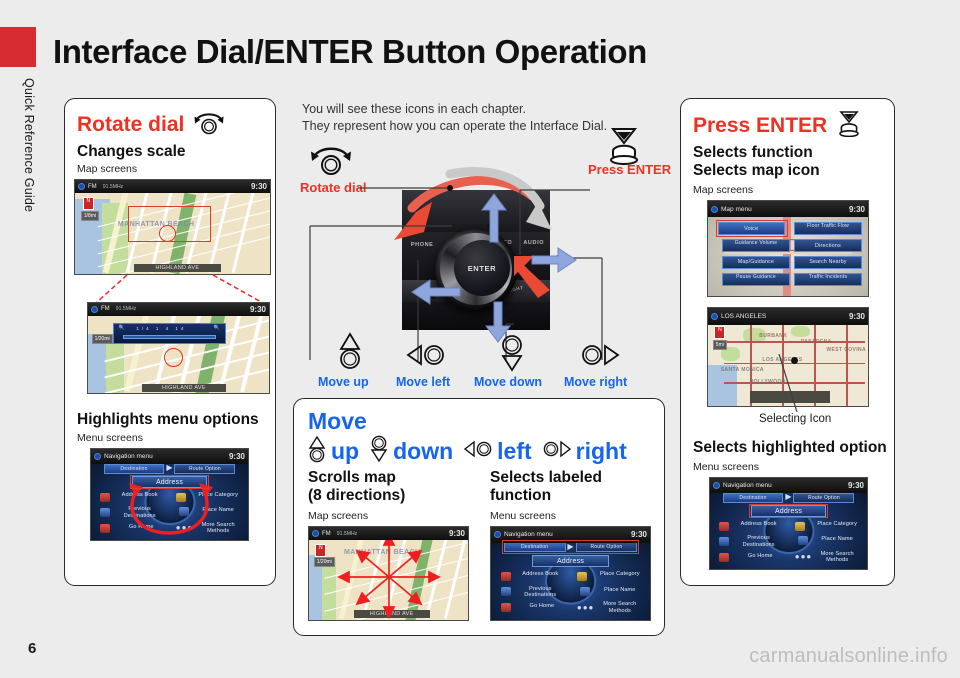  I want to click on page-title: Interface Dial/ENTER Button Operation, so click(350, 51).